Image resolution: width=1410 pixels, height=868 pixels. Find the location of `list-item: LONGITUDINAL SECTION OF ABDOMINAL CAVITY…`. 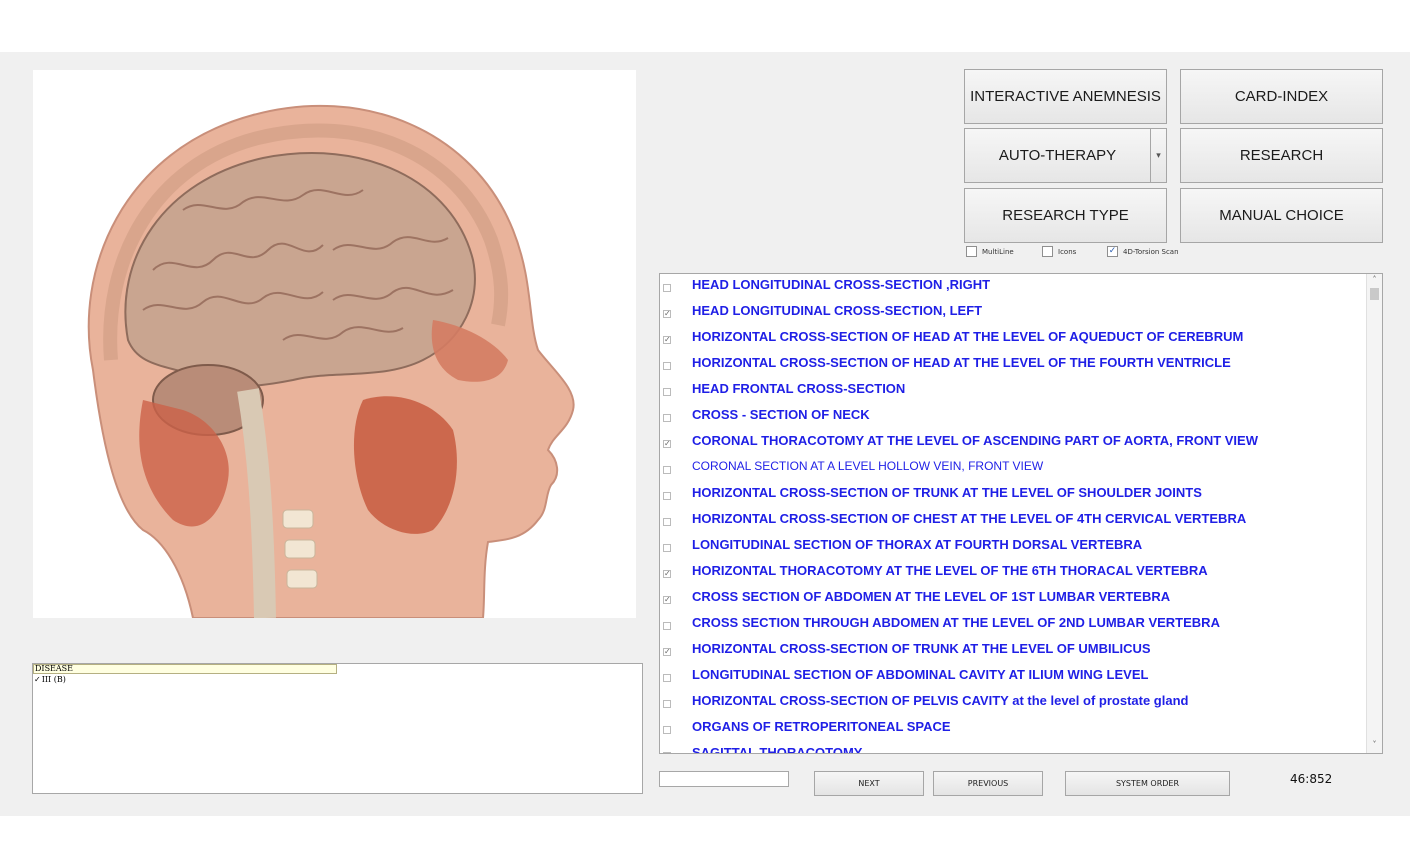

list-item: LONGITUDINAL SECTION OF ABDOMINAL CAVITY… is located at coordinates (1014, 677).